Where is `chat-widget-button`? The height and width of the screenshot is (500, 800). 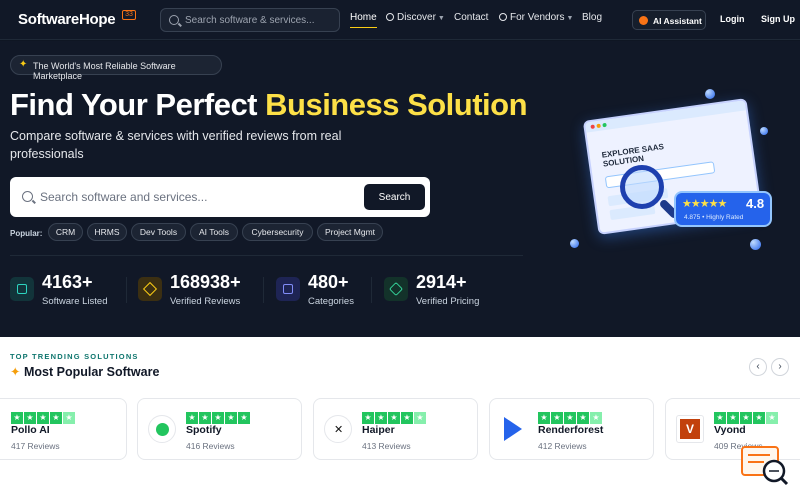 chat-widget-button is located at coordinates (765, 466).